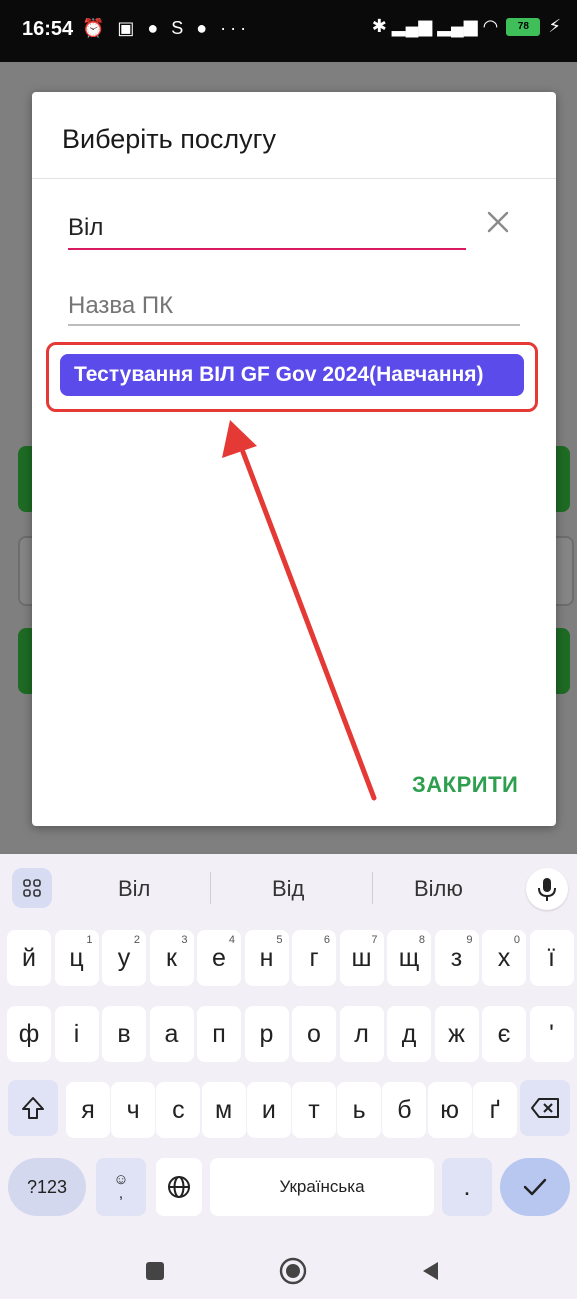  I want to click on key-е: е4, so click(219, 958).